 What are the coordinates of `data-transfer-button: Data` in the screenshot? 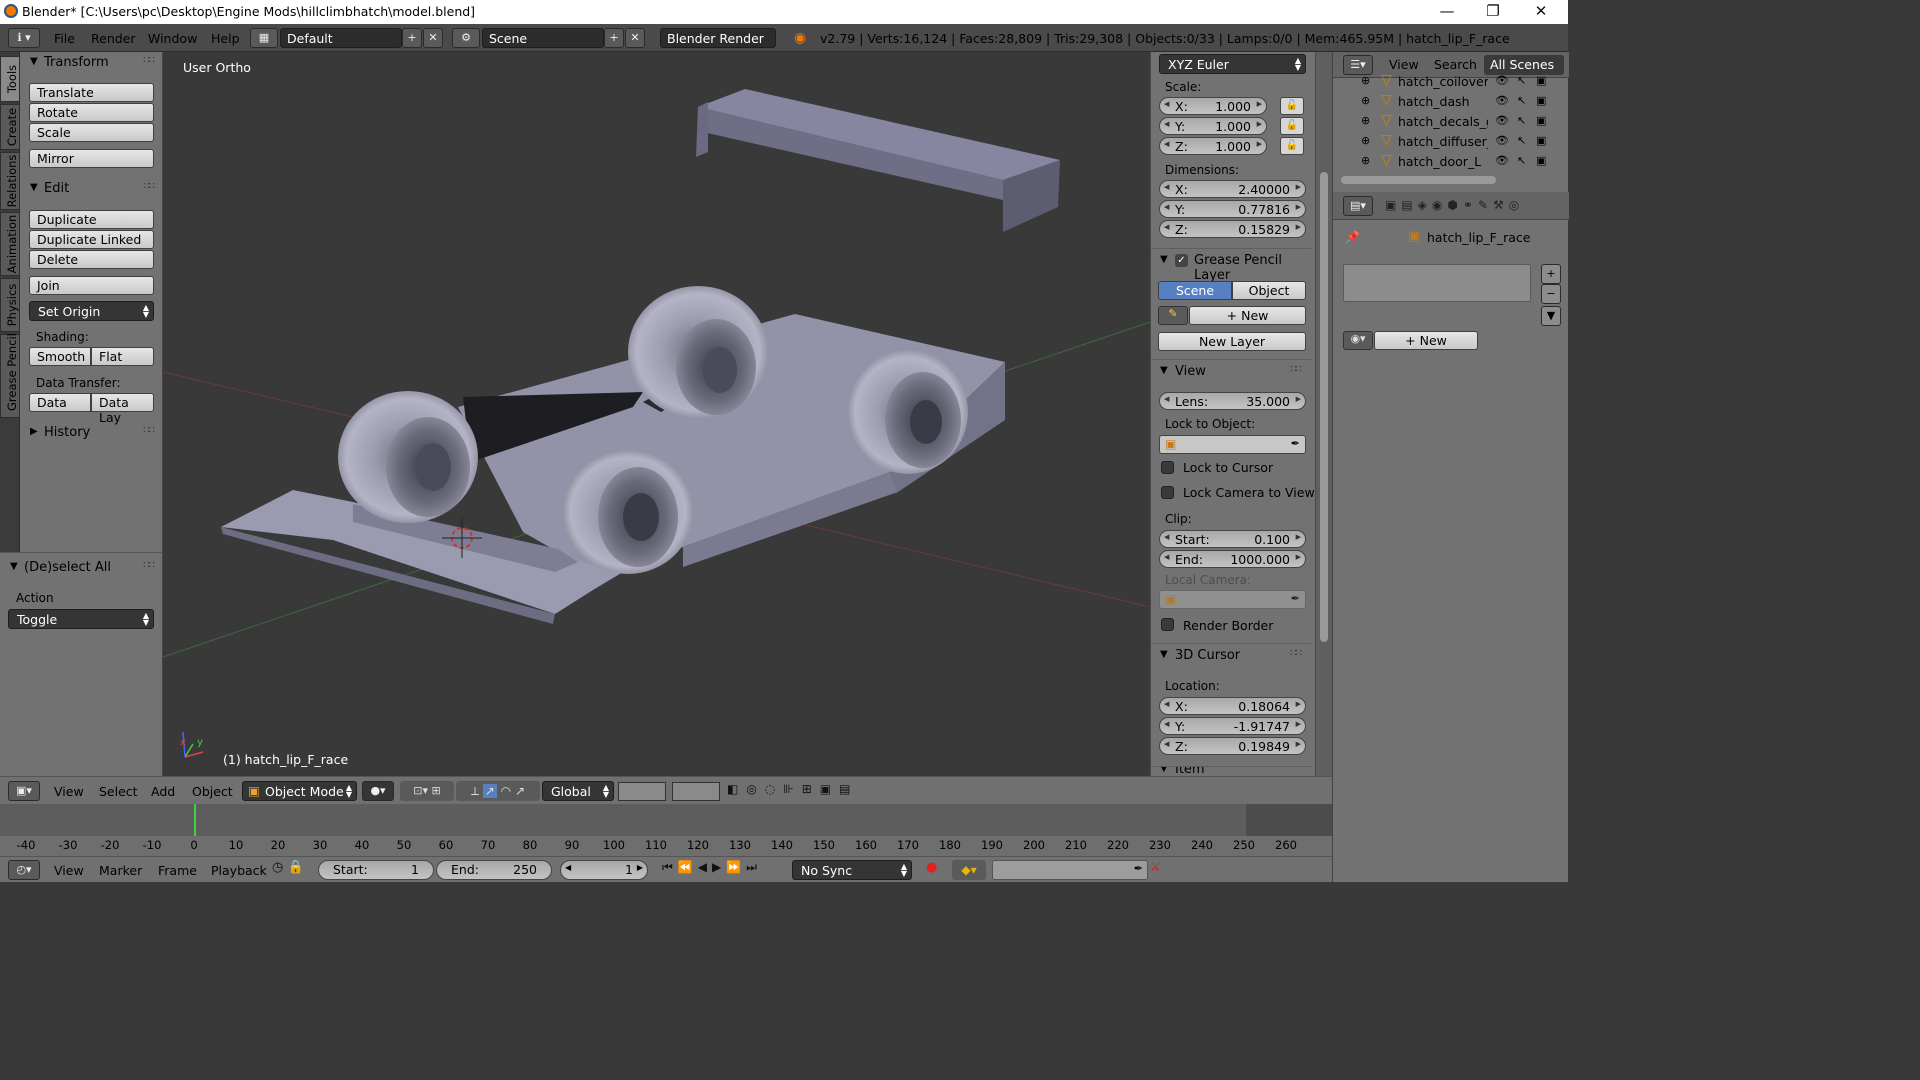 It's located at (60, 402).